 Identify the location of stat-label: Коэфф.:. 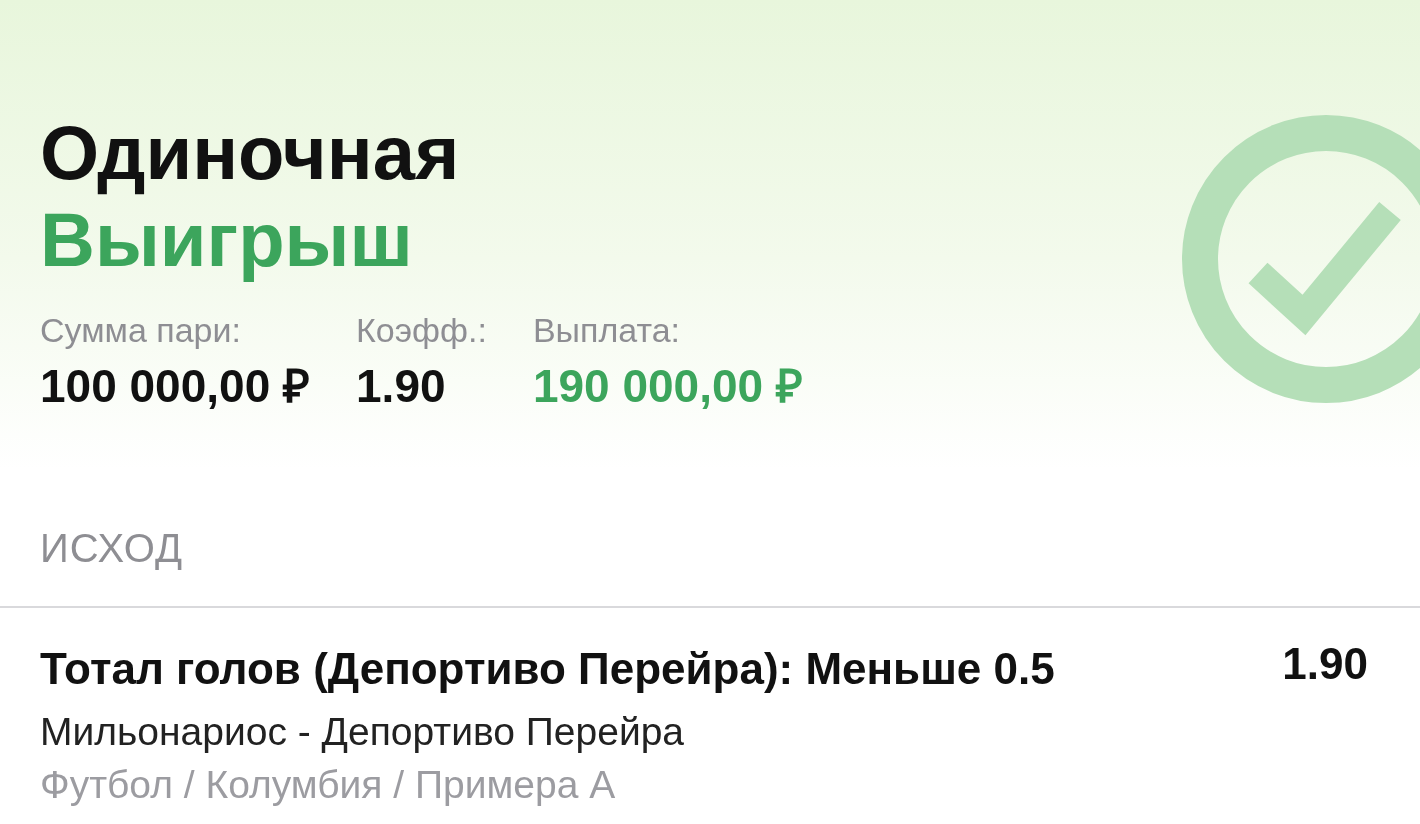
(421, 330).